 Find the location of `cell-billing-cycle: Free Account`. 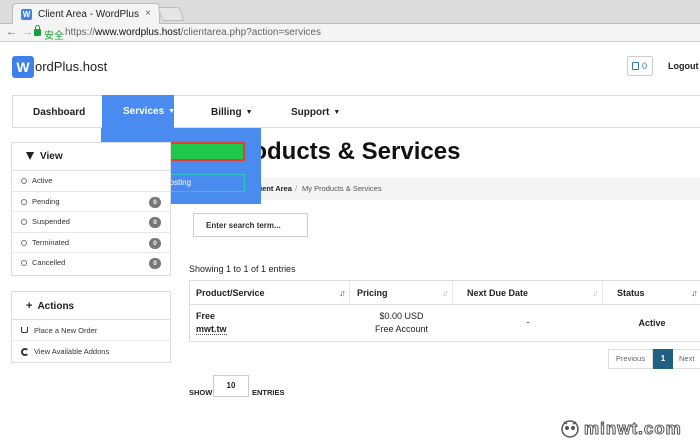

cell-billing-cycle: Free Account is located at coordinates (401, 329).